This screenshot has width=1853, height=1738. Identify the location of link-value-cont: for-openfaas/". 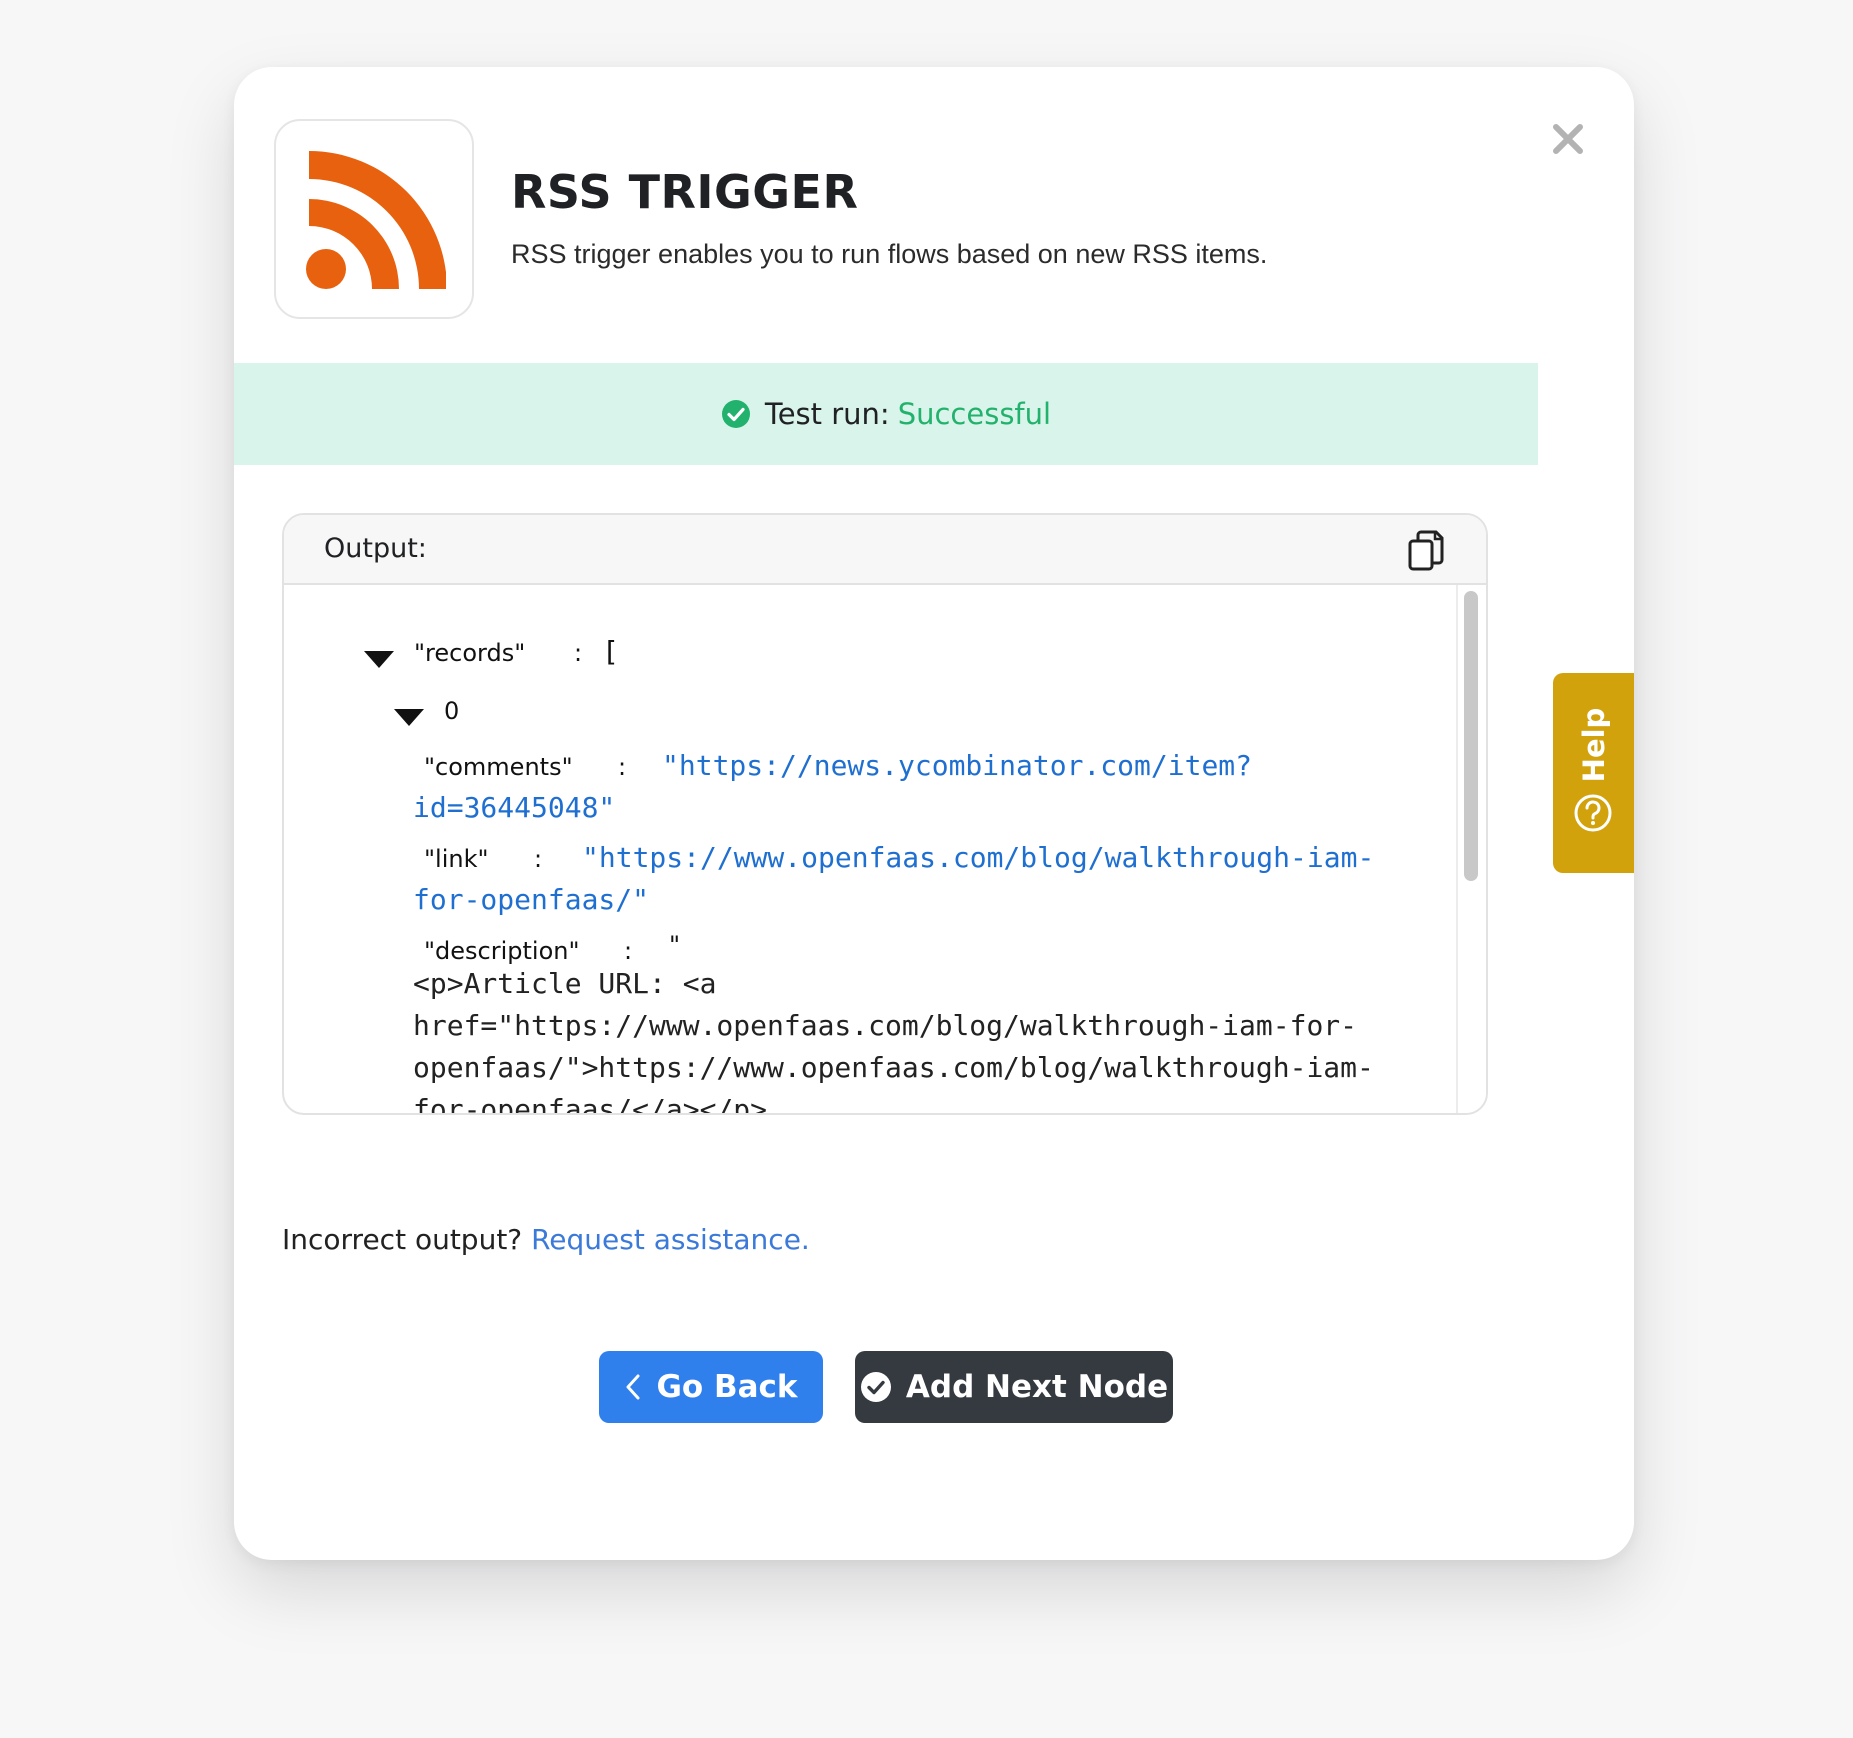
(531, 899).